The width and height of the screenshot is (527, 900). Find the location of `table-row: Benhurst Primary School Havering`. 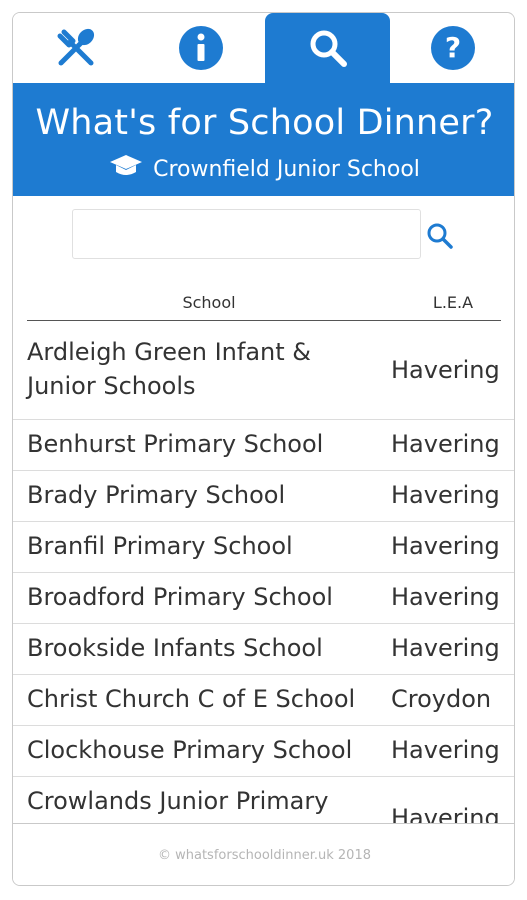

table-row: Benhurst Primary School Havering is located at coordinates (263, 445).